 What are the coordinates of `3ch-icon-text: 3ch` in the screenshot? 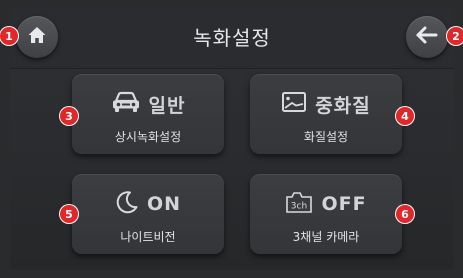 It's located at (299, 207).